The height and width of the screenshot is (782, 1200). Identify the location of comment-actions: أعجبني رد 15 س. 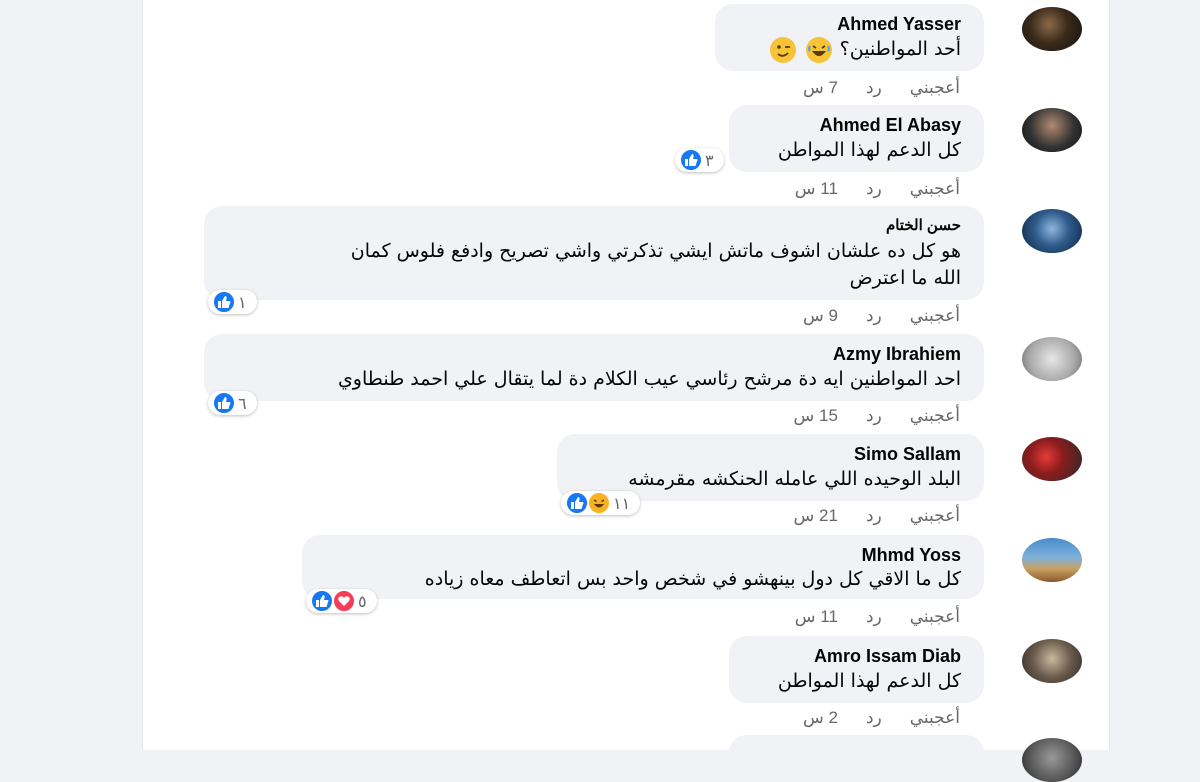
(877, 416).